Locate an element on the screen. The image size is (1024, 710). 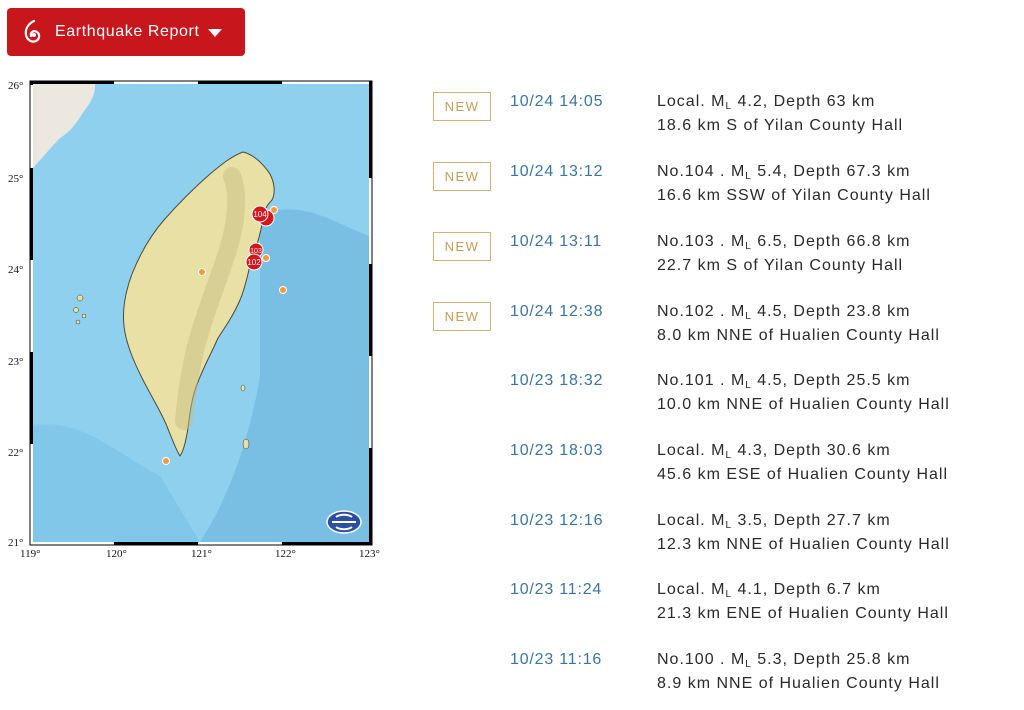
lat-label: 26° is located at coordinates (15, 86).